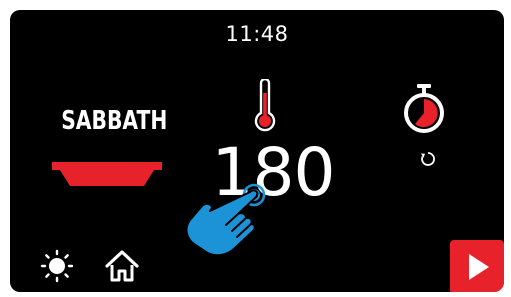 This screenshot has width=511, height=297. What do you see at coordinates (225, 220) in the screenshot?
I see `tap-hand-icon` at bounding box center [225, 220].